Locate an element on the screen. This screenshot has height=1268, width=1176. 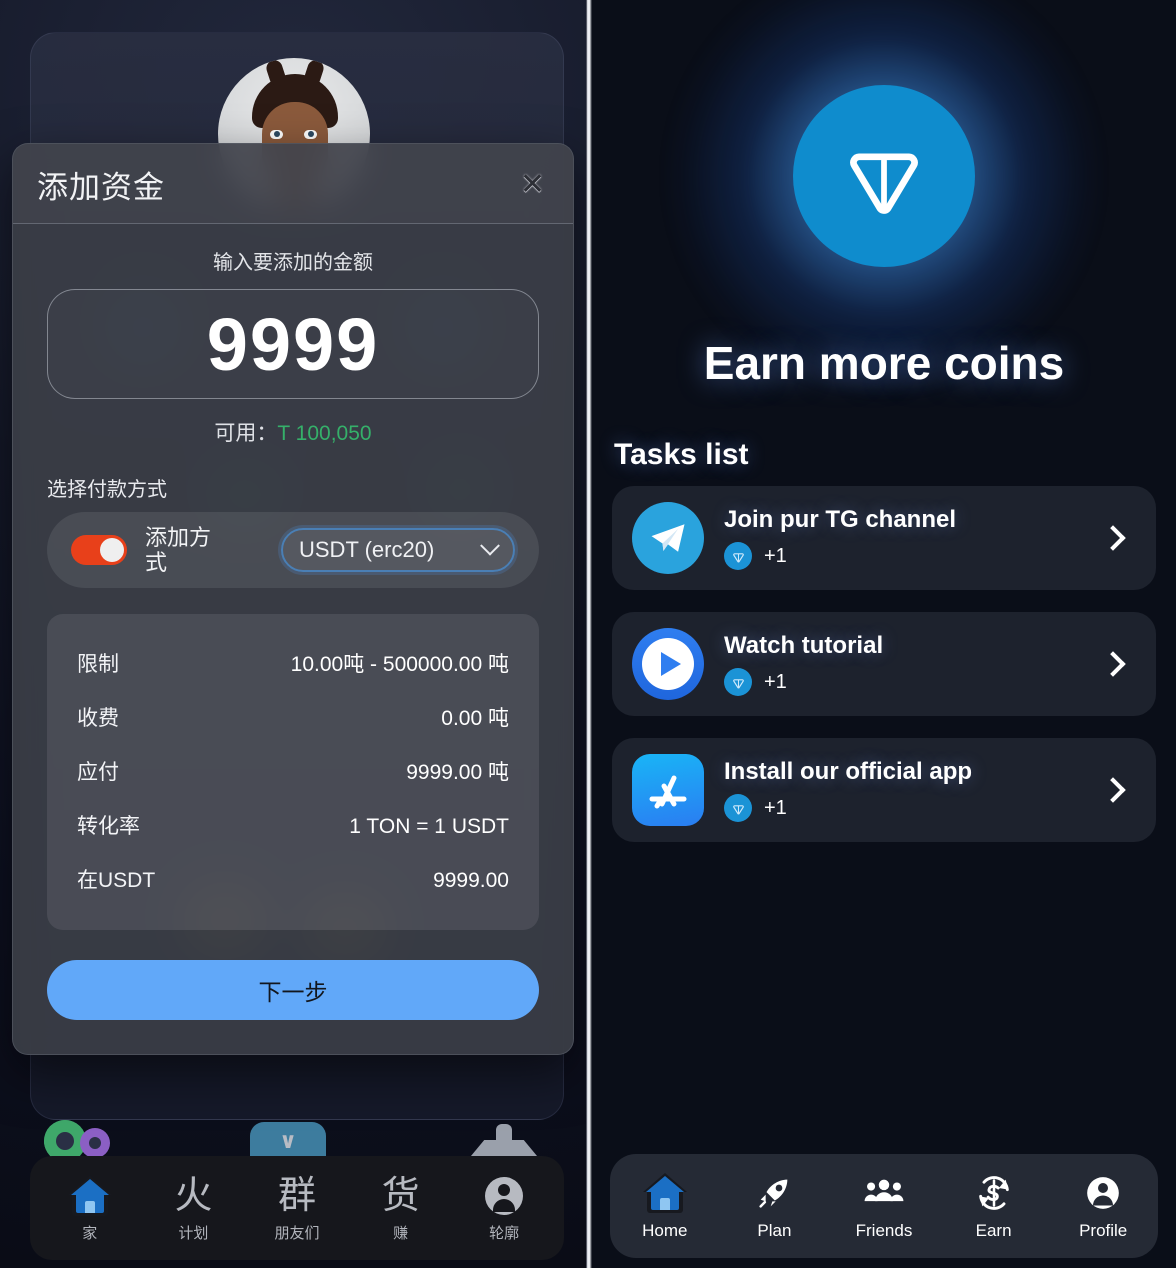
currency-select-value: USDT (erc20) is located at coordinates (367, 549).